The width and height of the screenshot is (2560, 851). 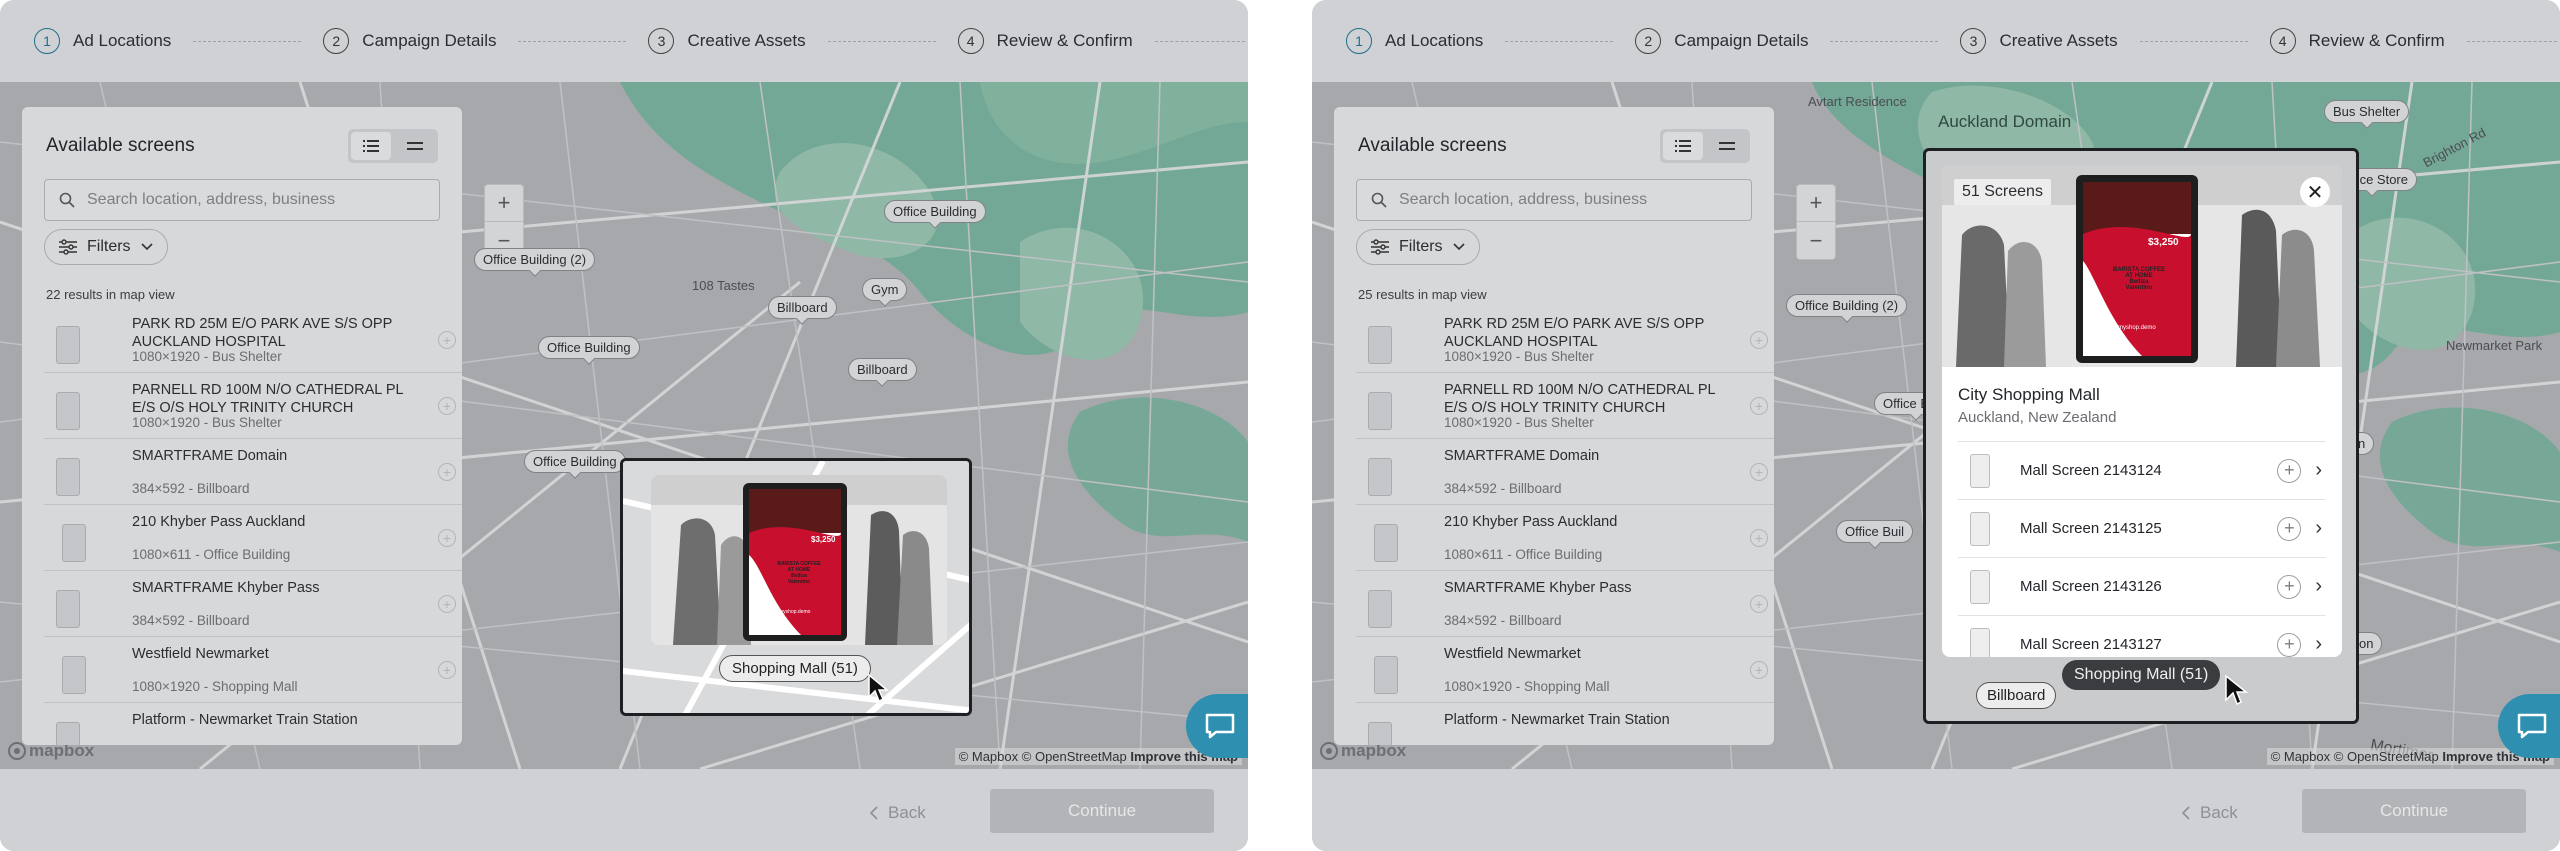 What do you see at coordinates (2142, 470) in the screenshot?
I see `screen-row: Mall Screen 2143124 + ›` at bounding box center [2142, 470].